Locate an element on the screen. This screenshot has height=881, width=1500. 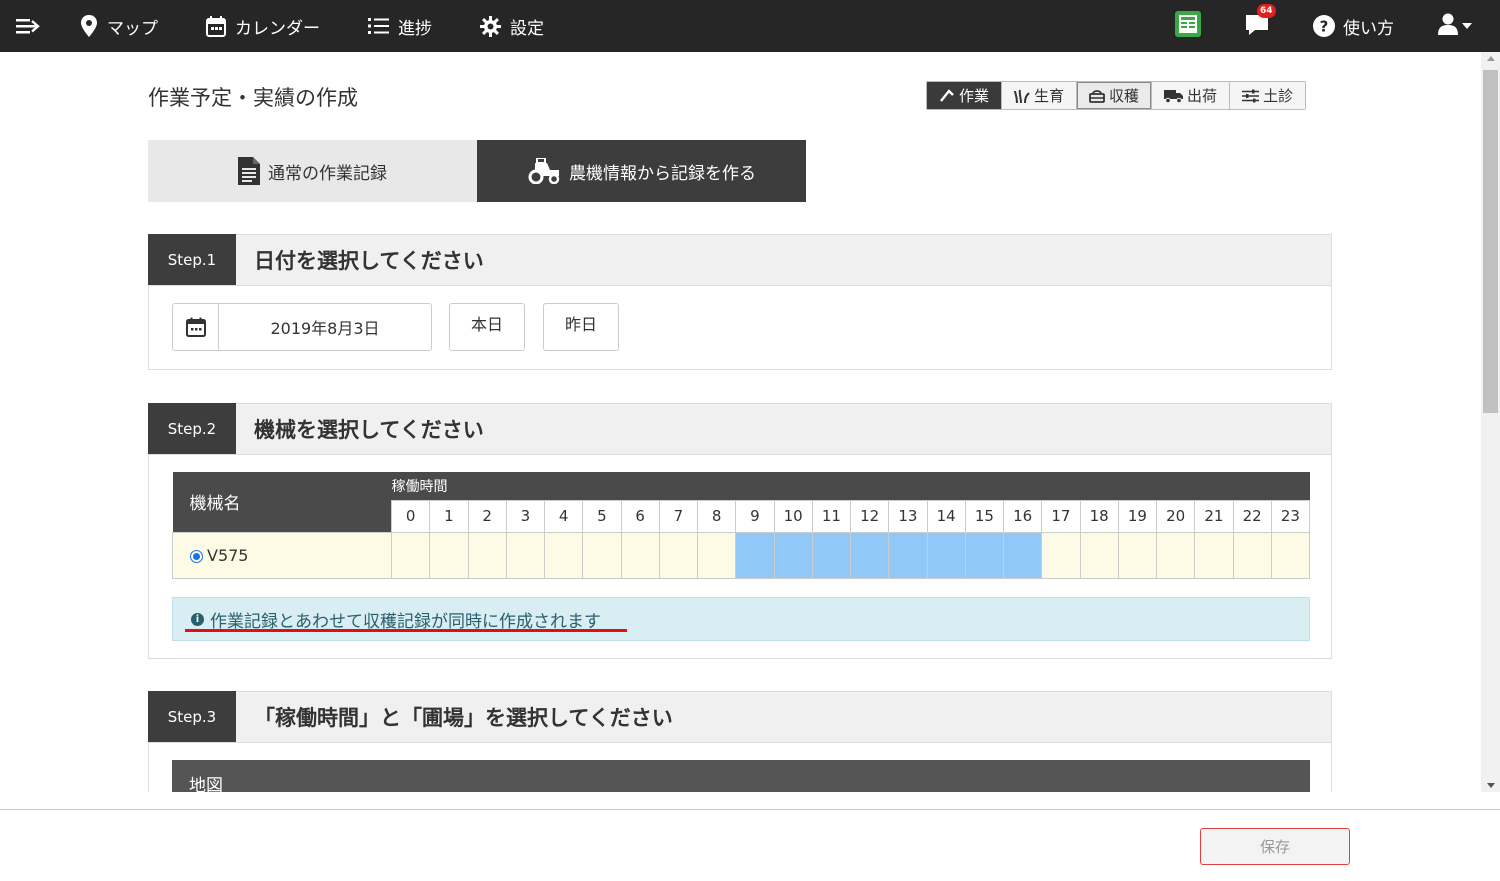
map-pin-icon is located at coordinates (89, 26).